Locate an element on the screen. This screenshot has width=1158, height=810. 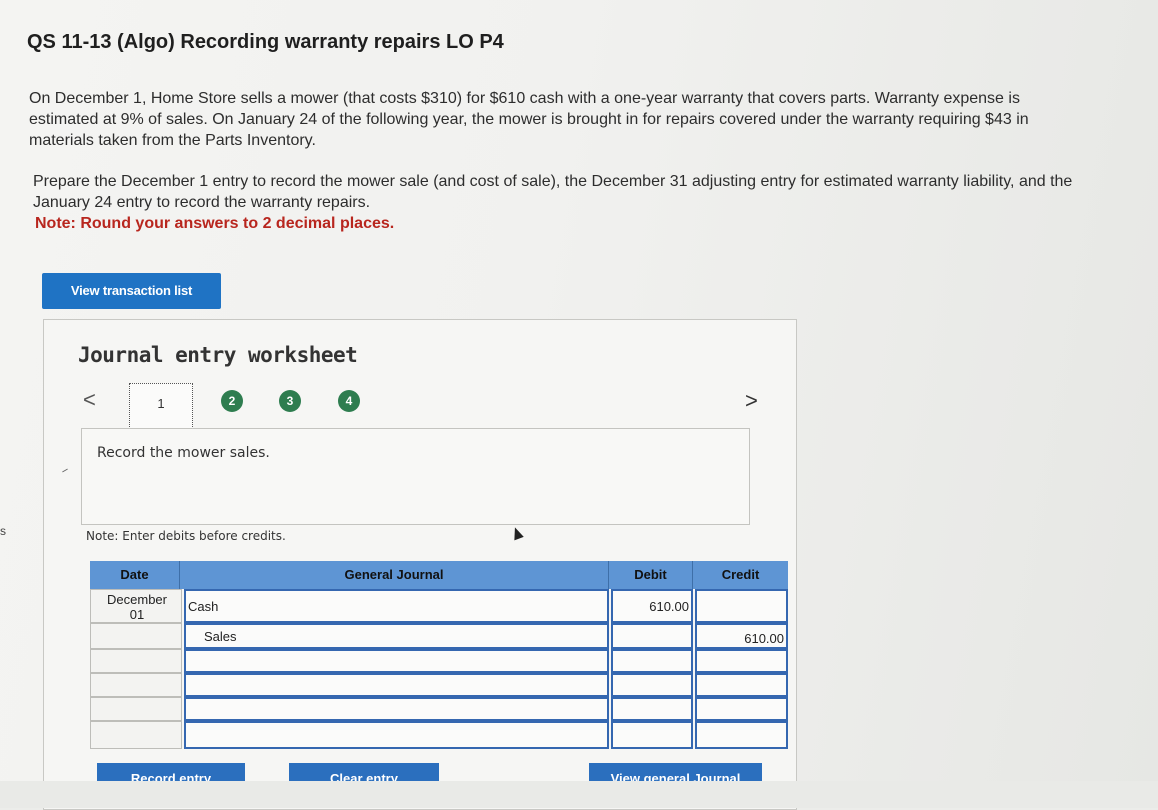
debit-value: 610.00 is located at coordinates (669, 606).